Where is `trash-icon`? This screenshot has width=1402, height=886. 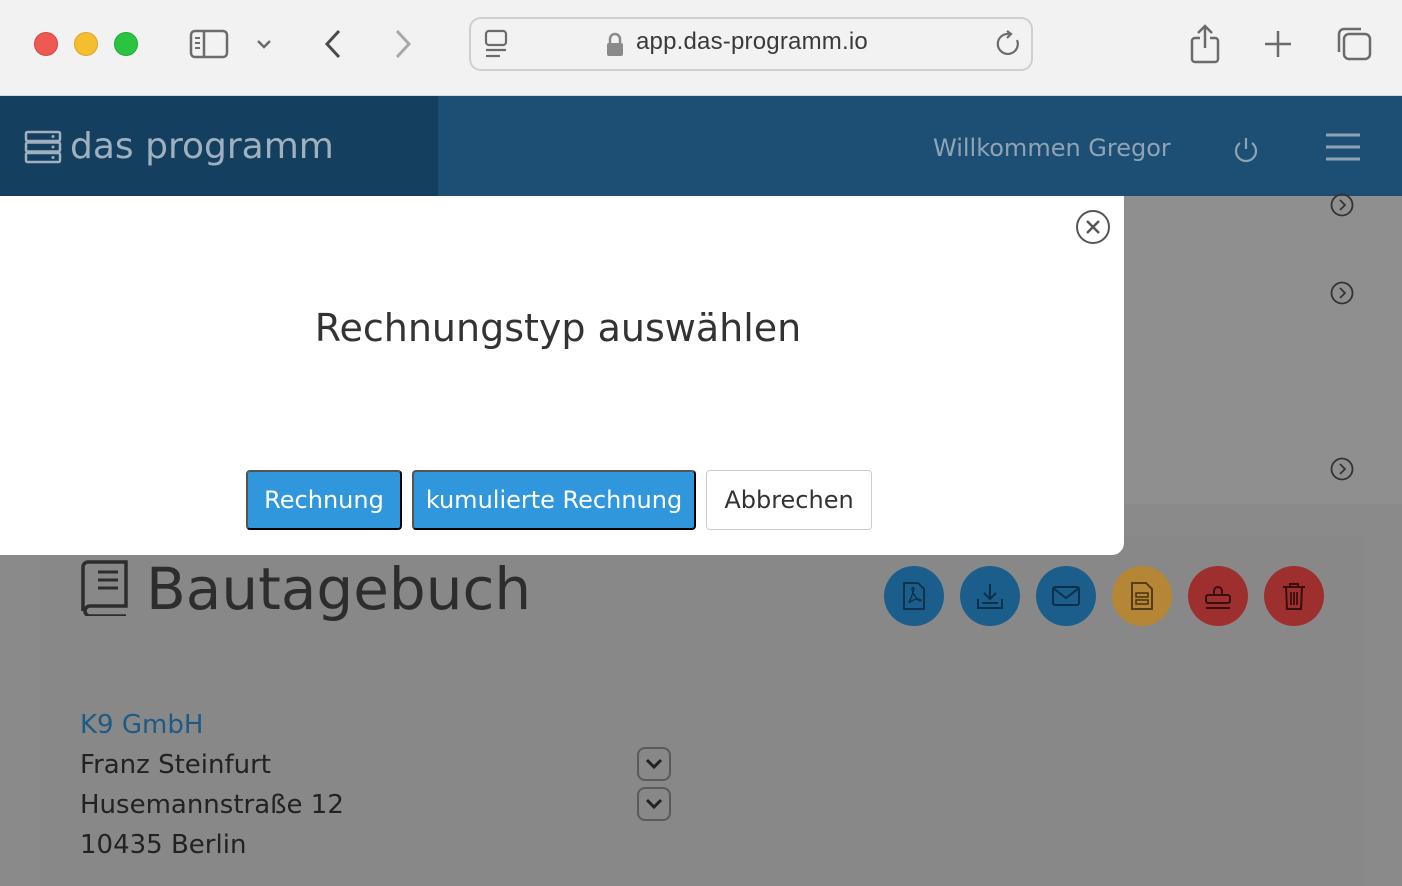 trash-icon is located at coordinates (1294, 596).